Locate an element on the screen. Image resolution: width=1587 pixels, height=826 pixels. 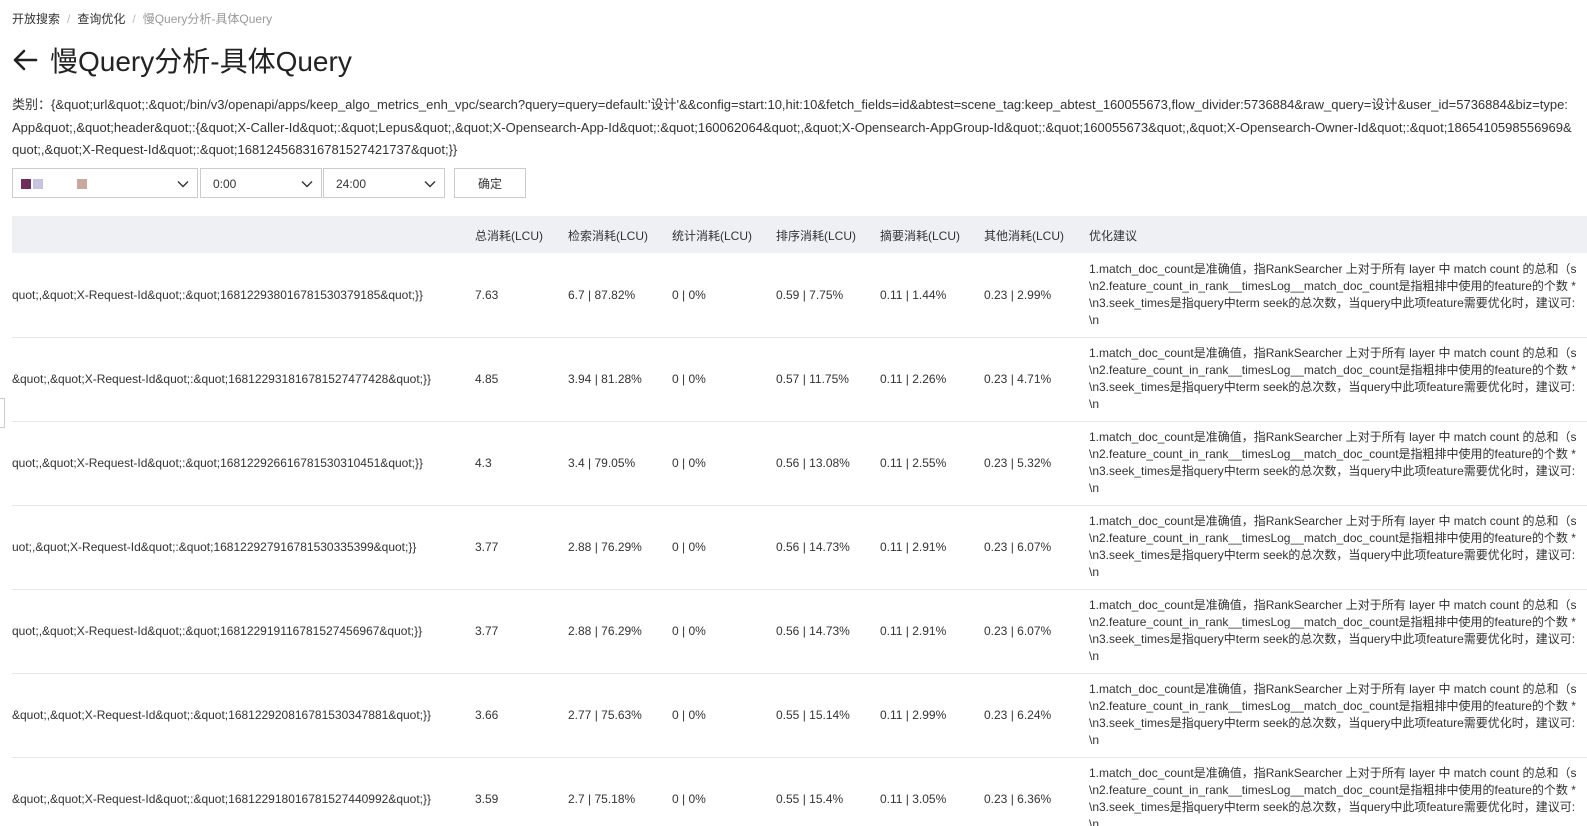
other-cost-cell: 0.23 | 6.24% is located at coordinates (1018, 715).